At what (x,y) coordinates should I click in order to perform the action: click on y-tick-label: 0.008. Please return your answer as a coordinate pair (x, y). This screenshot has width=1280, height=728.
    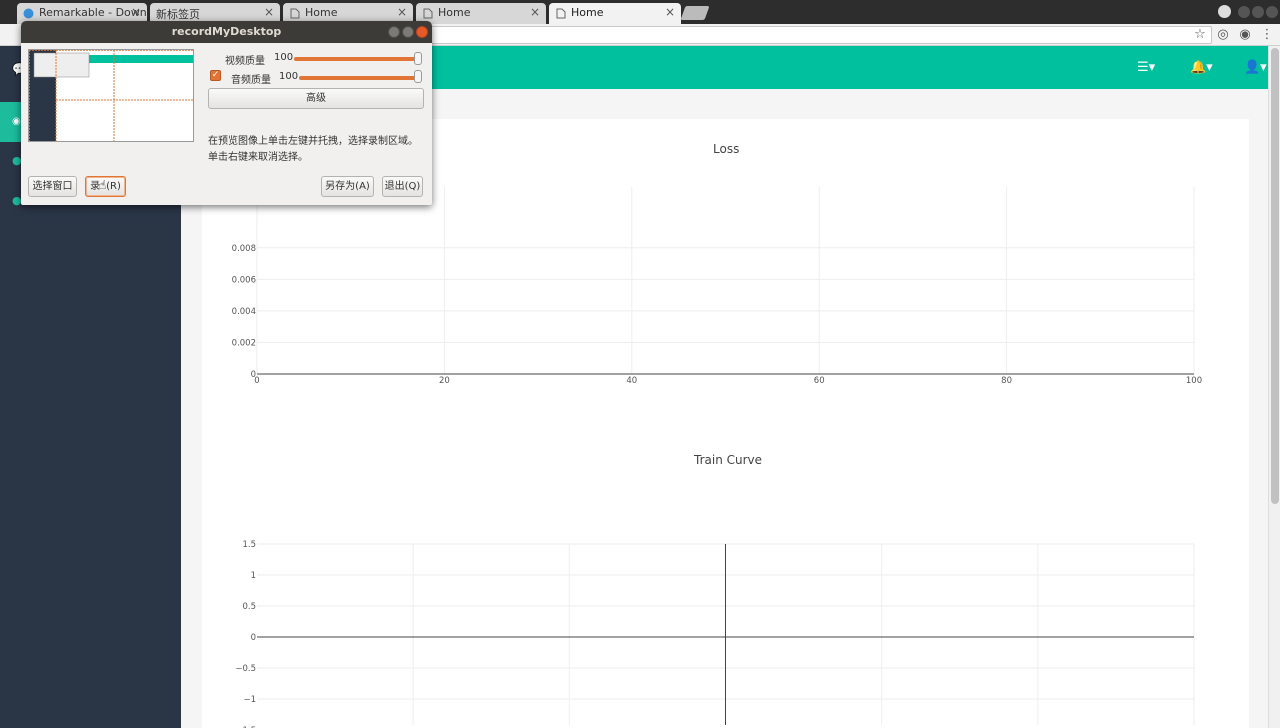
    Looking at the image, I should click on (244, 249).